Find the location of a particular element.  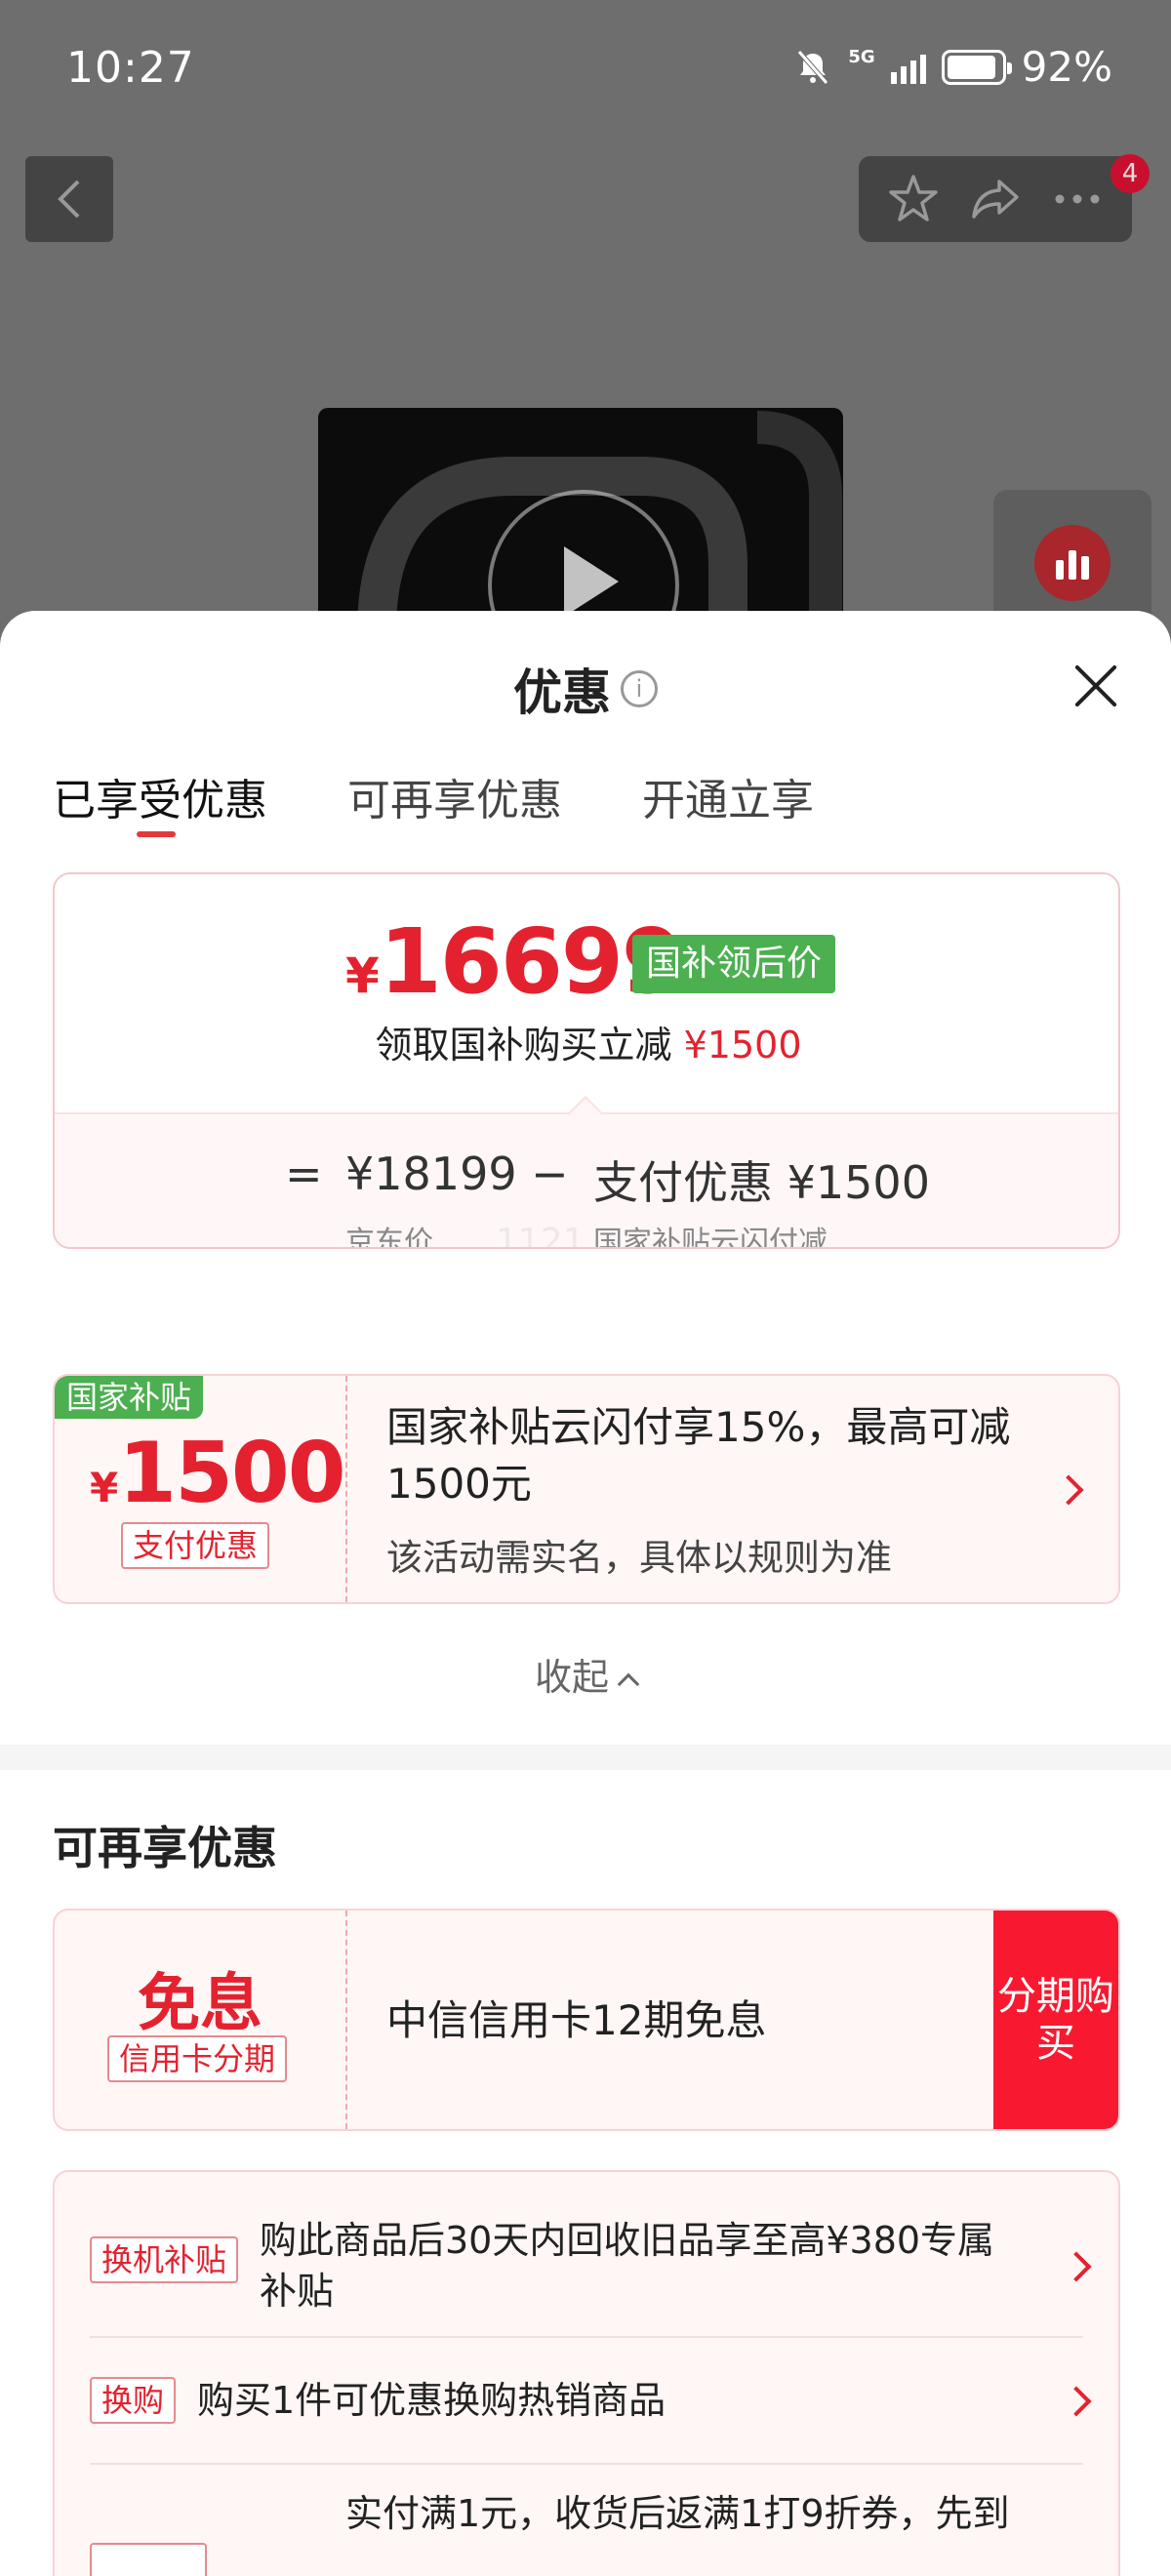

discount-label-line1: 国家补贴云闪付减 is located at coordinates (710, 1237).